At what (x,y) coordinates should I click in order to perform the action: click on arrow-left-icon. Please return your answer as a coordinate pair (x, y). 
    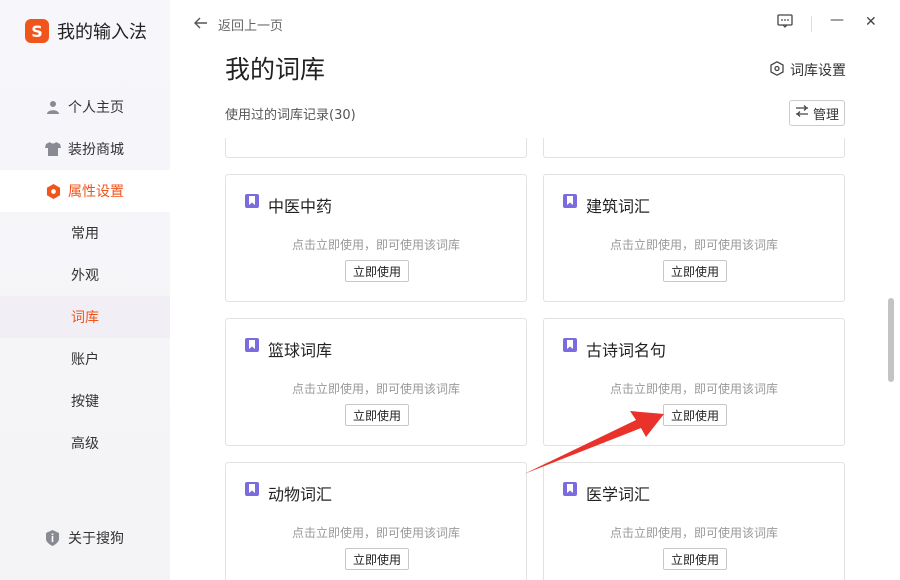
    Looking at the image, I should click on (201, 25).